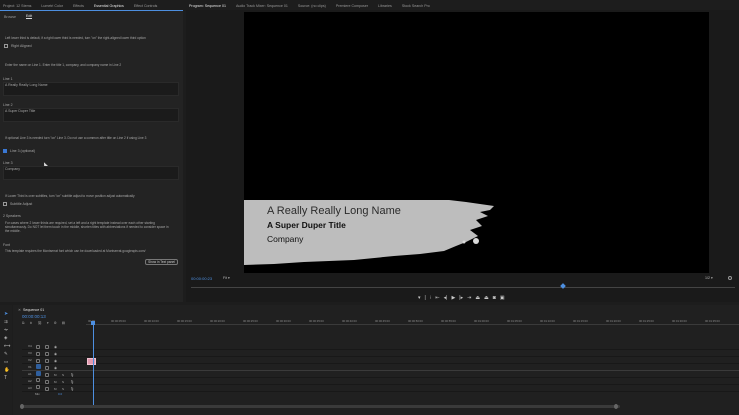 This screenshot has width=739, height=415. Describe the element at coordinates (23, 323) in the screenshot. I see `nest-icon: ⧉` at that location.